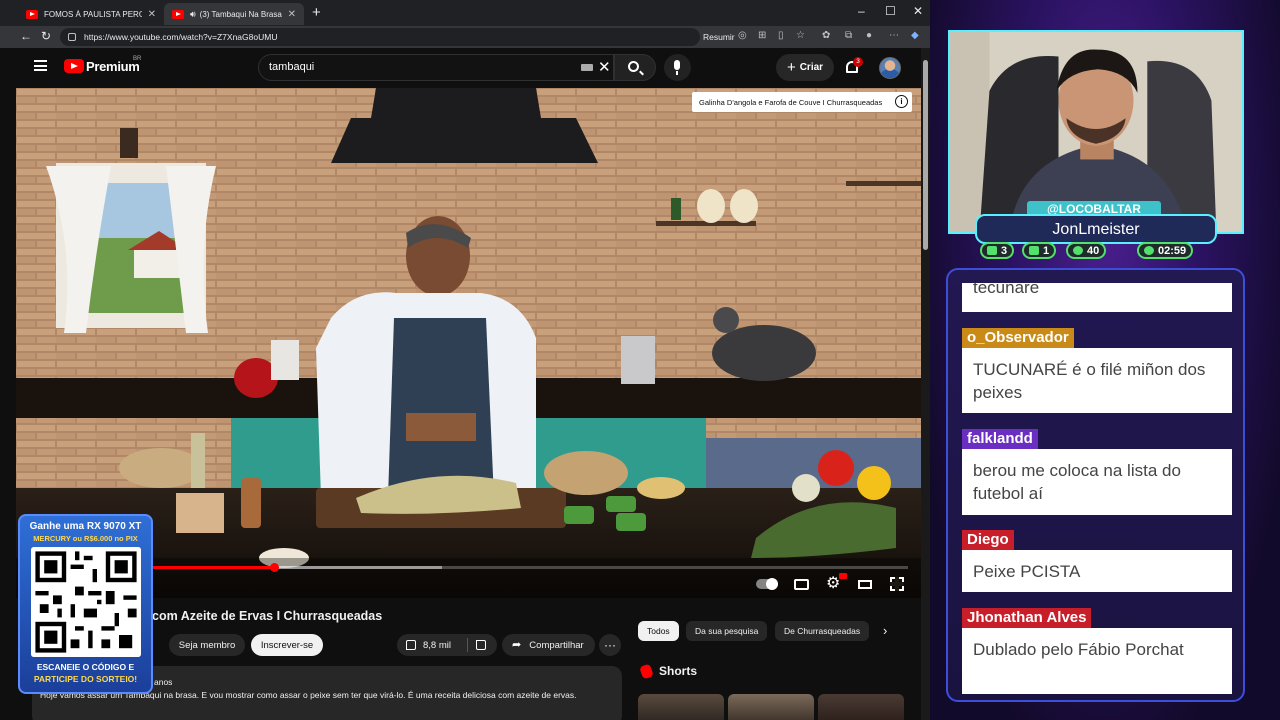 This screenshot has height=720, width=1280. I want to click on tab-tambaqui: 🔊︎ (3) Tambaqui Na Brasa com Azeite ✕, so click(234, 14).